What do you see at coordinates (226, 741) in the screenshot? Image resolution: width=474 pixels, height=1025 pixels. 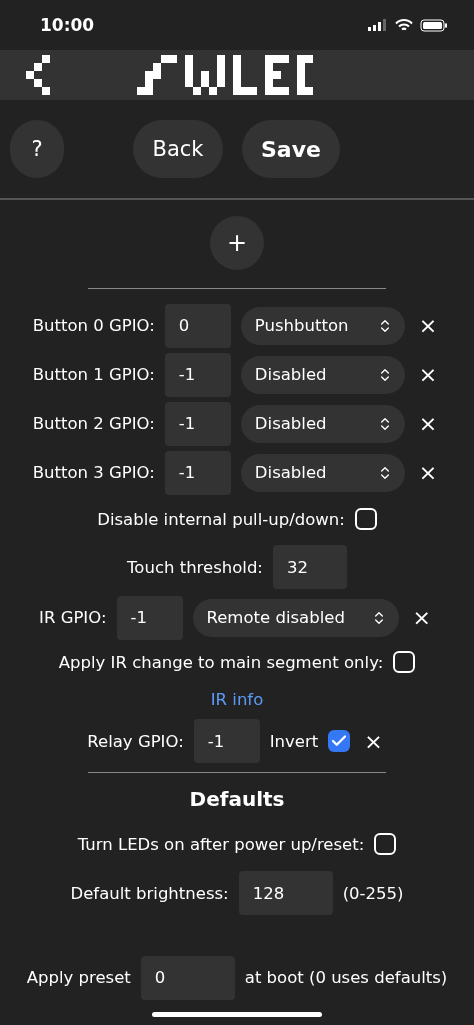 I see `relay-gpio-input: -1` at bounding box center [226, 741].